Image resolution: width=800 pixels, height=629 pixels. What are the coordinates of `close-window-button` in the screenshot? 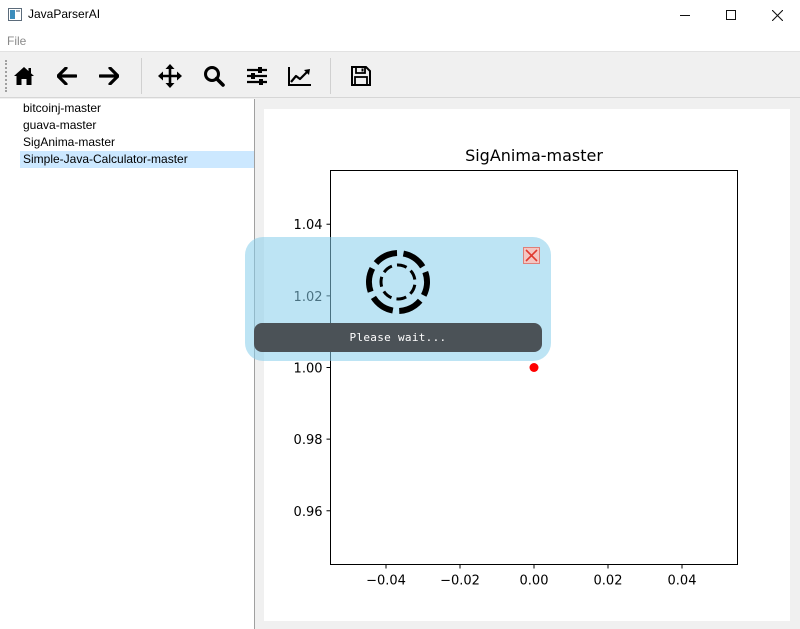 It's located at (777, 15).